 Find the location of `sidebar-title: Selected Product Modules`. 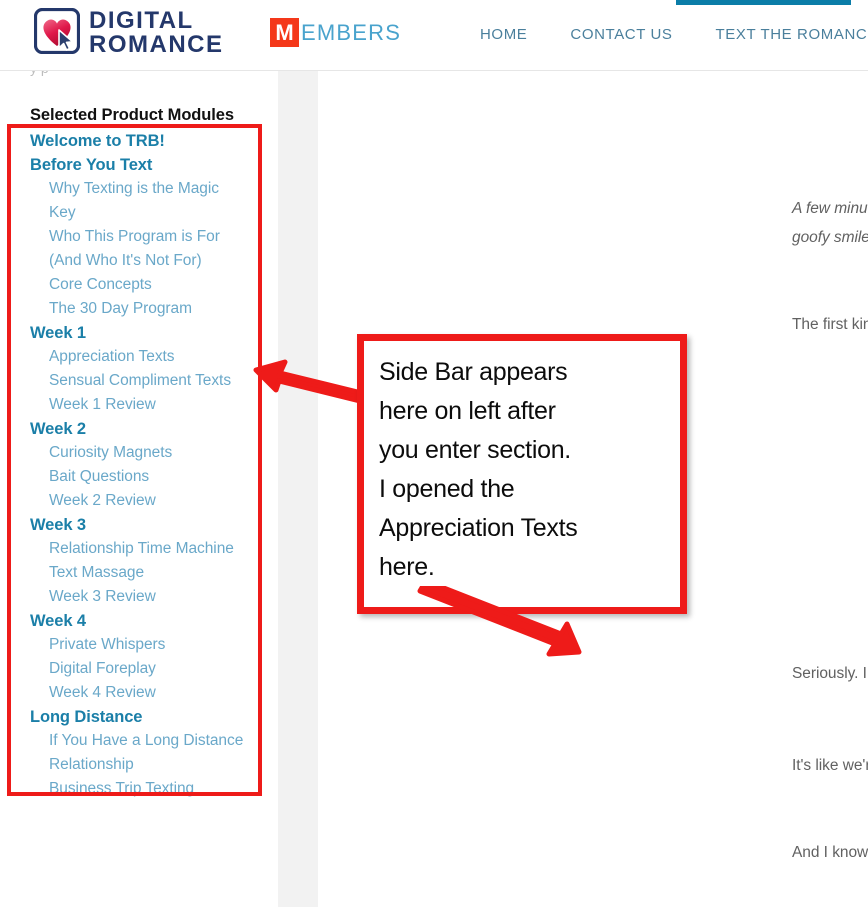

sidebar-title: Selected Product Modules is located at coordinates (132, 115).